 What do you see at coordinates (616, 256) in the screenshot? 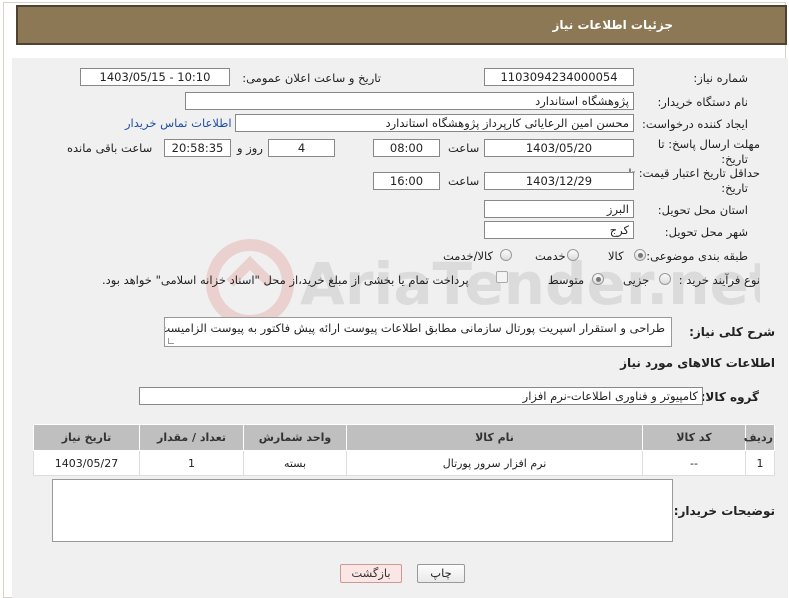
I see `category-option-goods: کالا` at bounding box center [616, 256].